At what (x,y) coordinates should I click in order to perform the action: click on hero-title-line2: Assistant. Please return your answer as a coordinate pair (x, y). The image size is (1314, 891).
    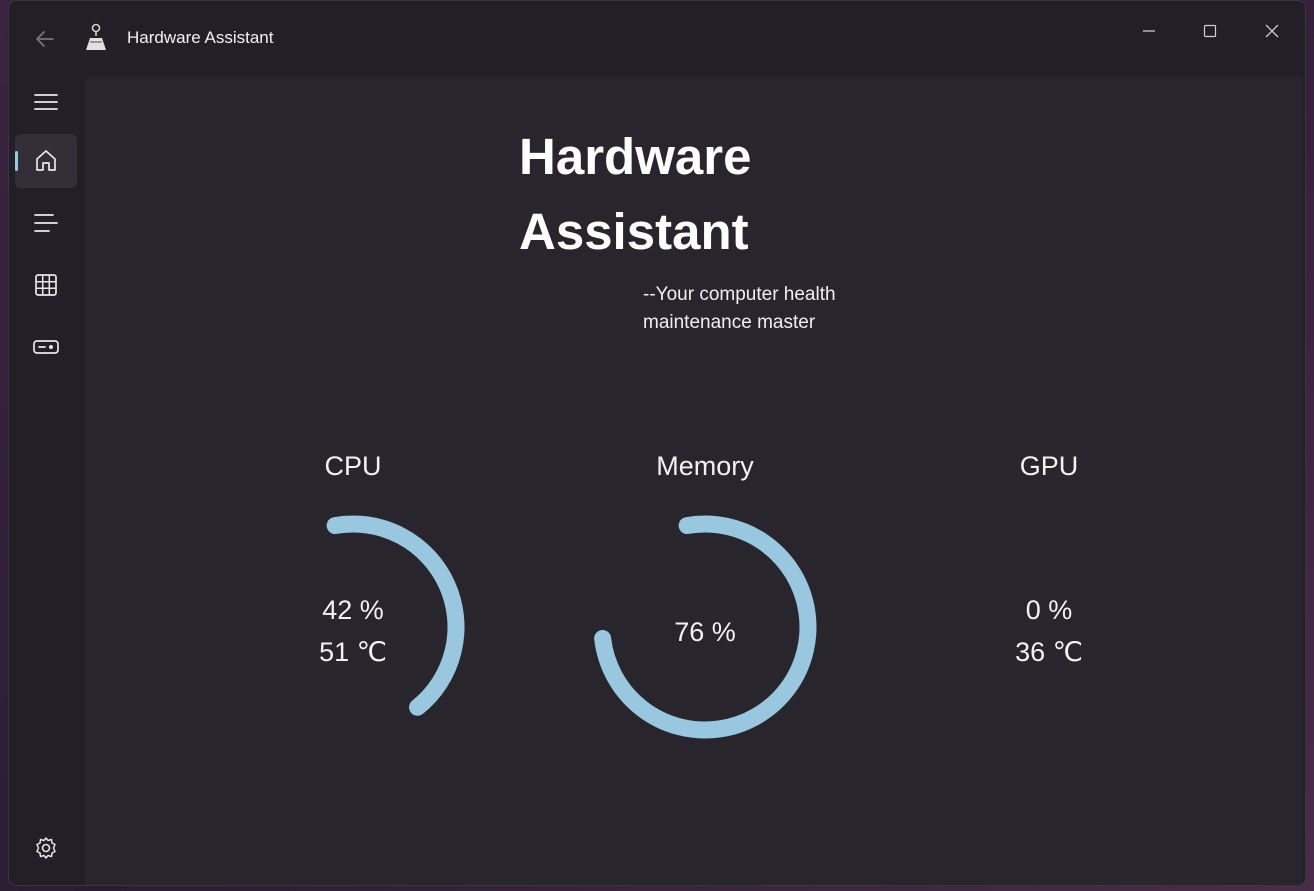
    Looking at the image, I should click on (634, 231).